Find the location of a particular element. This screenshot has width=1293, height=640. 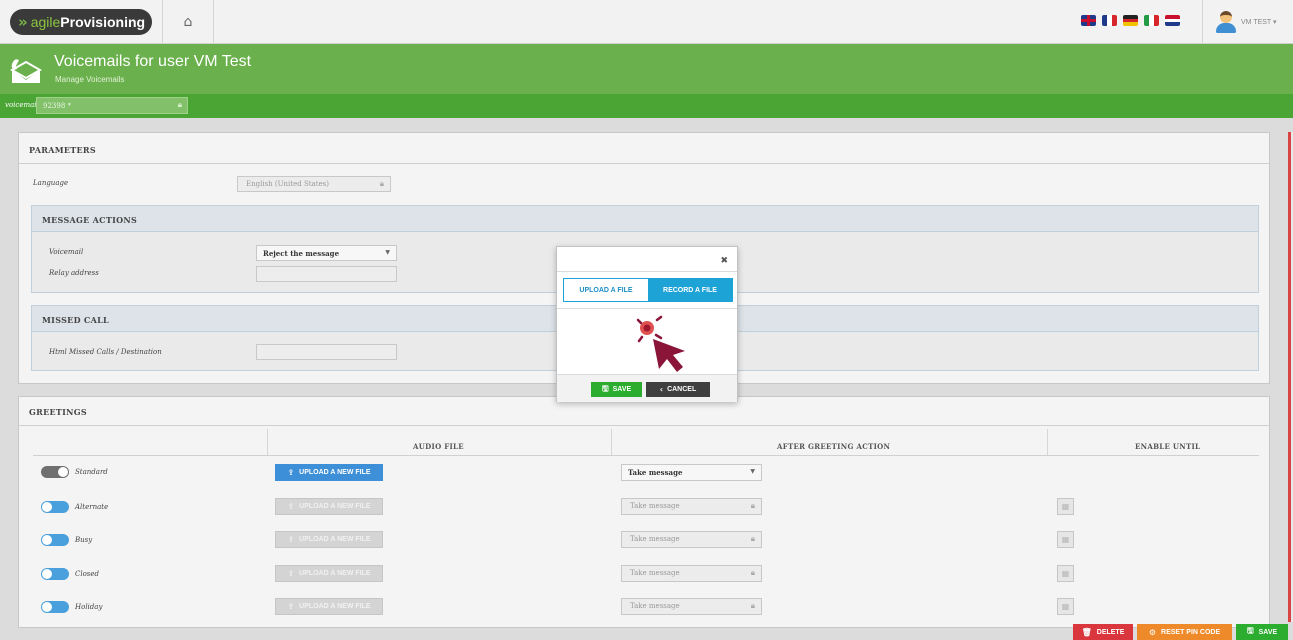

dutch-flag-icon is located at coordinates (1172, 20).